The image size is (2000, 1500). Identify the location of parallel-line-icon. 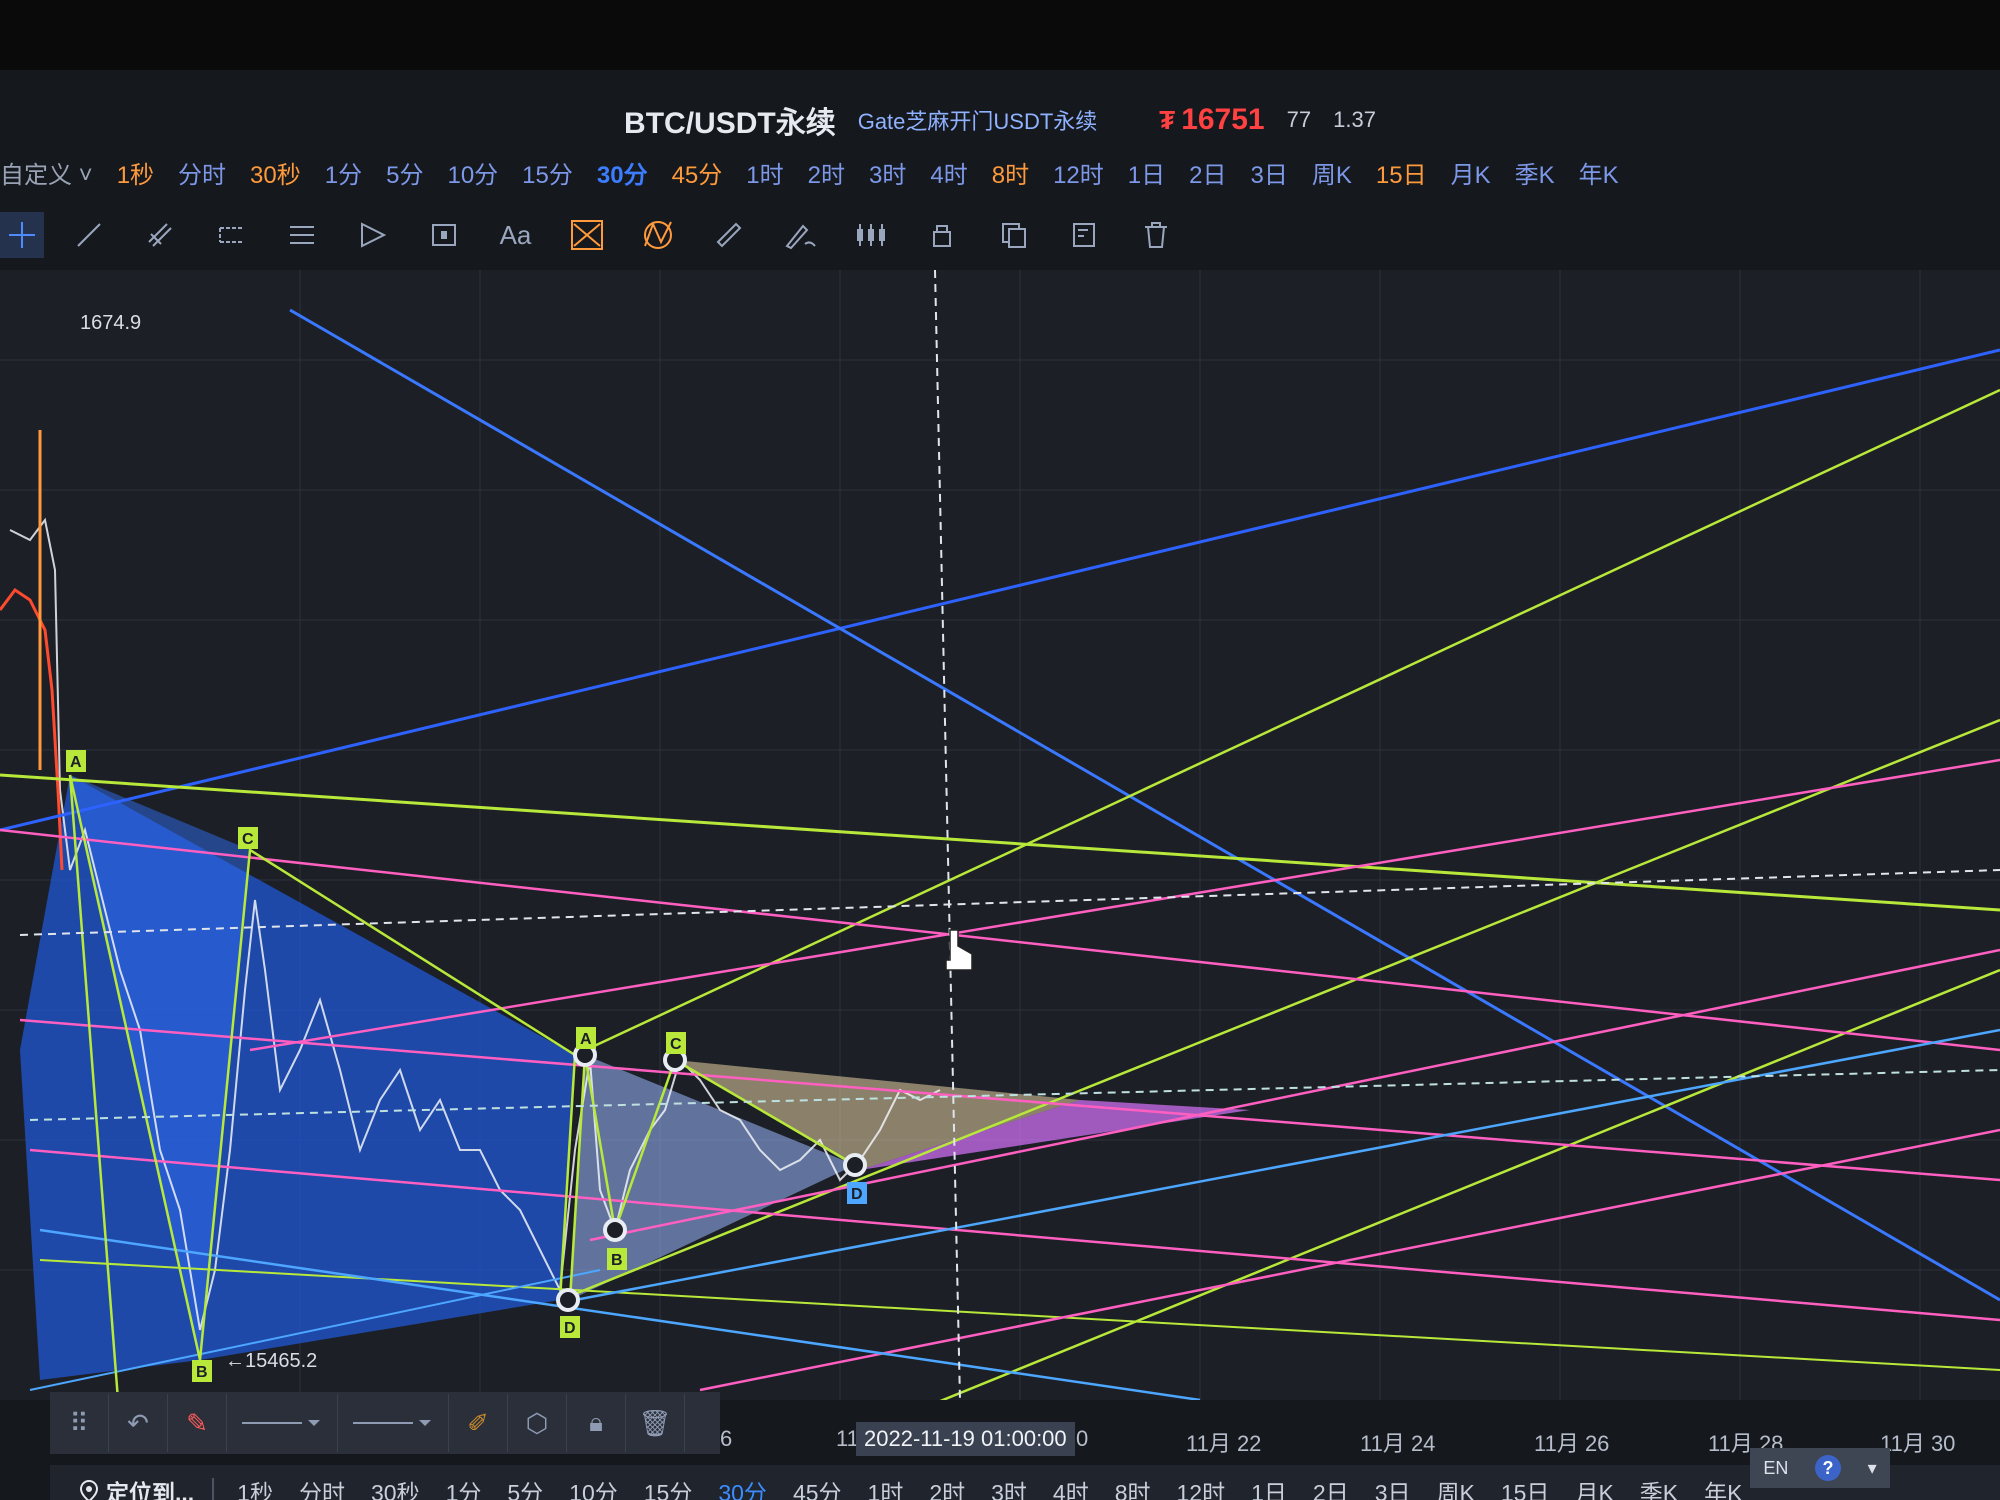
(160, 235).